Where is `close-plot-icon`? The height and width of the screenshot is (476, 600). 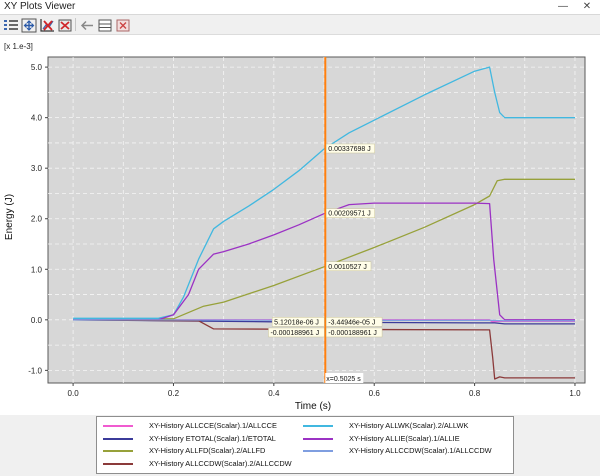 close-plot-icon is located at coordinates (123, 25).